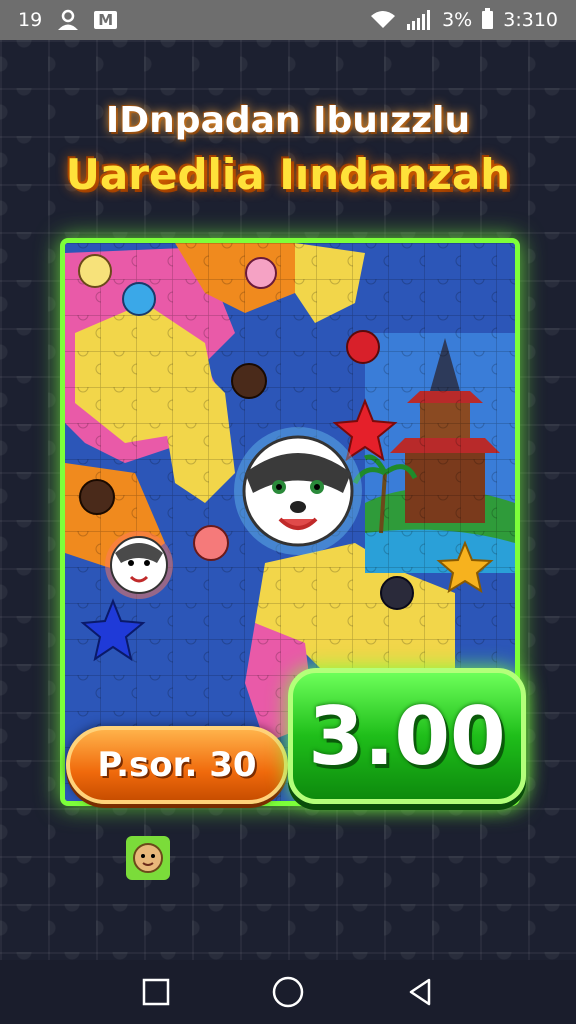  I want to click on status-clock: 3:310, so click(530, 20).